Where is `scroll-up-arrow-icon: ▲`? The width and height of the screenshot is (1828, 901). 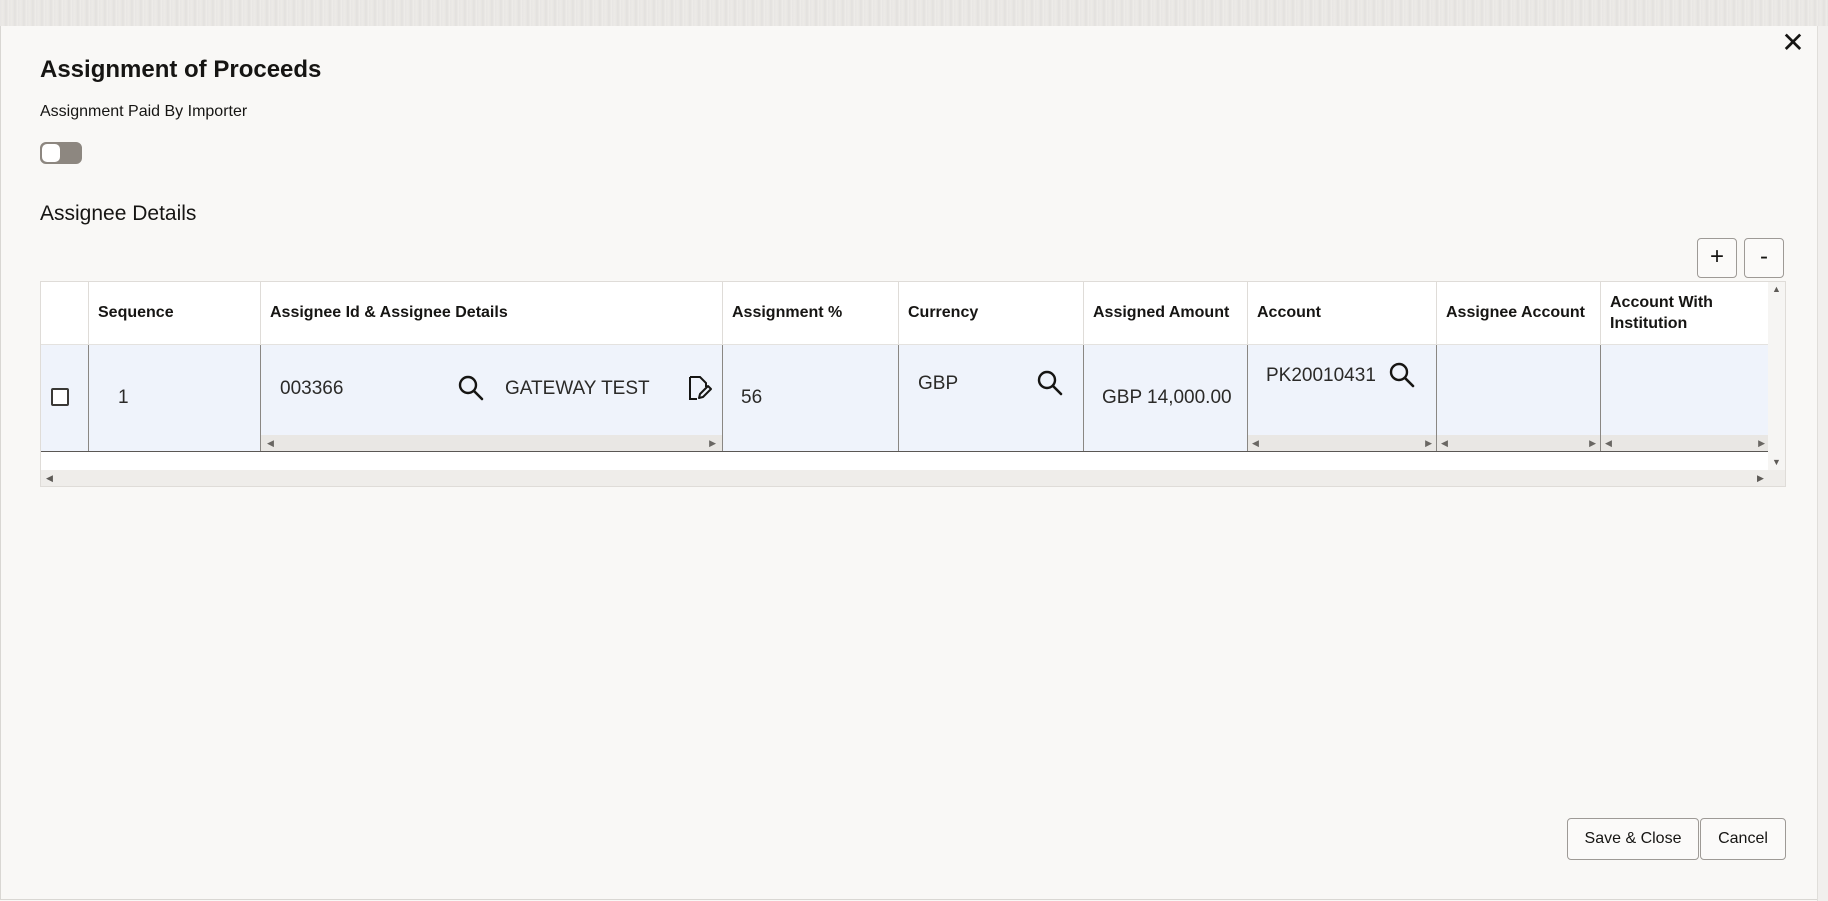 scroll-up-arrow-icon: ▲ is located at coordinates (1776, 289).